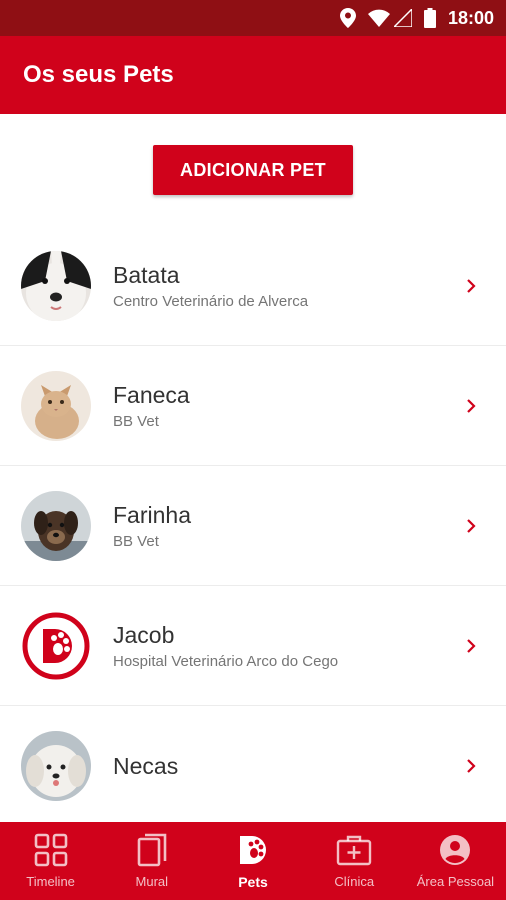  Describe the element at coordinates (51, 850) in the screenshot. I see `grid-icon` at that location.